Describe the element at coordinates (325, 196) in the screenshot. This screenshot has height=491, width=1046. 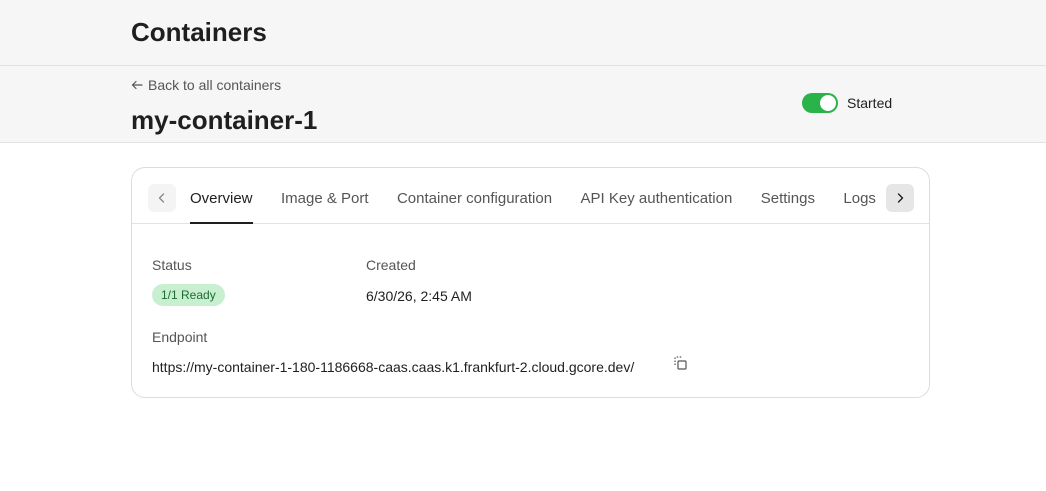
I see `tab-image-port: Image & Port` at that location.